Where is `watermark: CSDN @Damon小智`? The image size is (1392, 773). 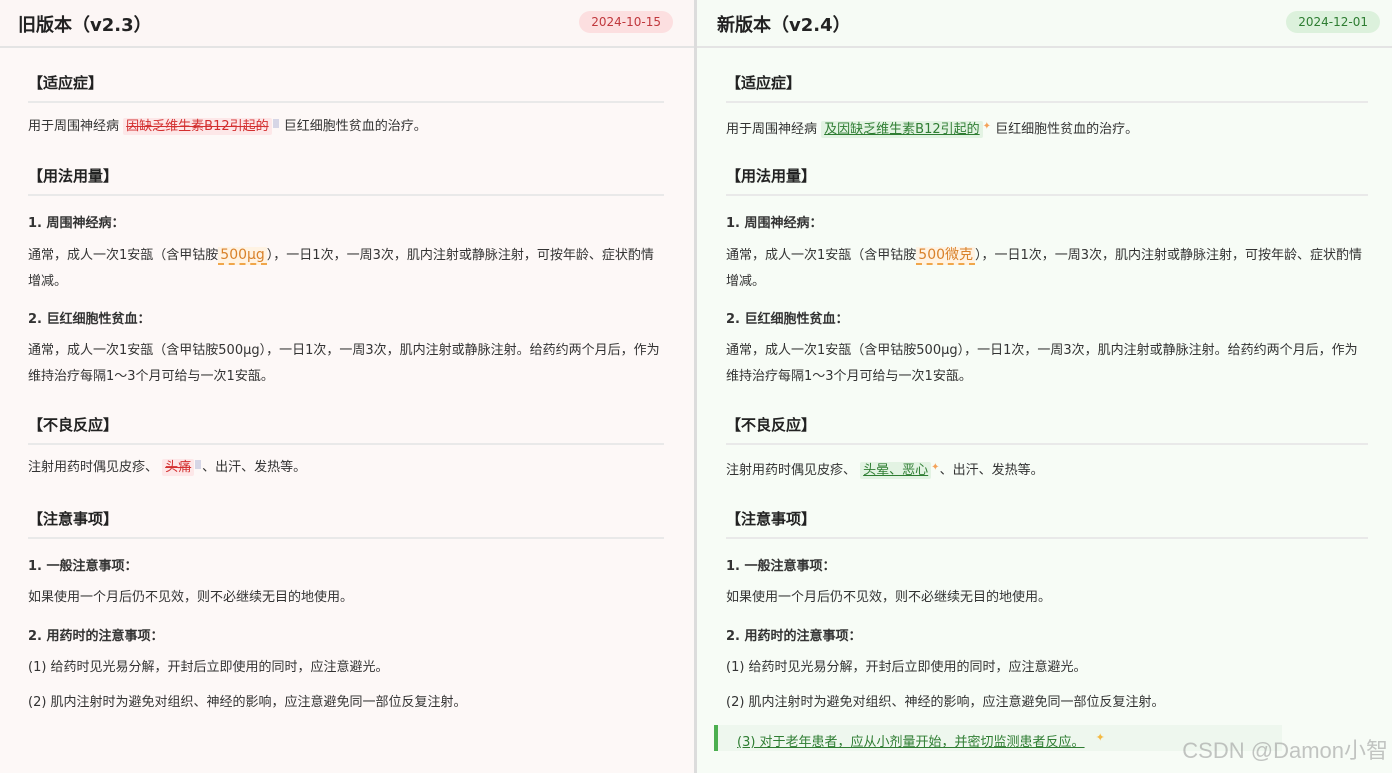
watermark: CSDN @Damon小智 is located at coordinates (1285, 750).